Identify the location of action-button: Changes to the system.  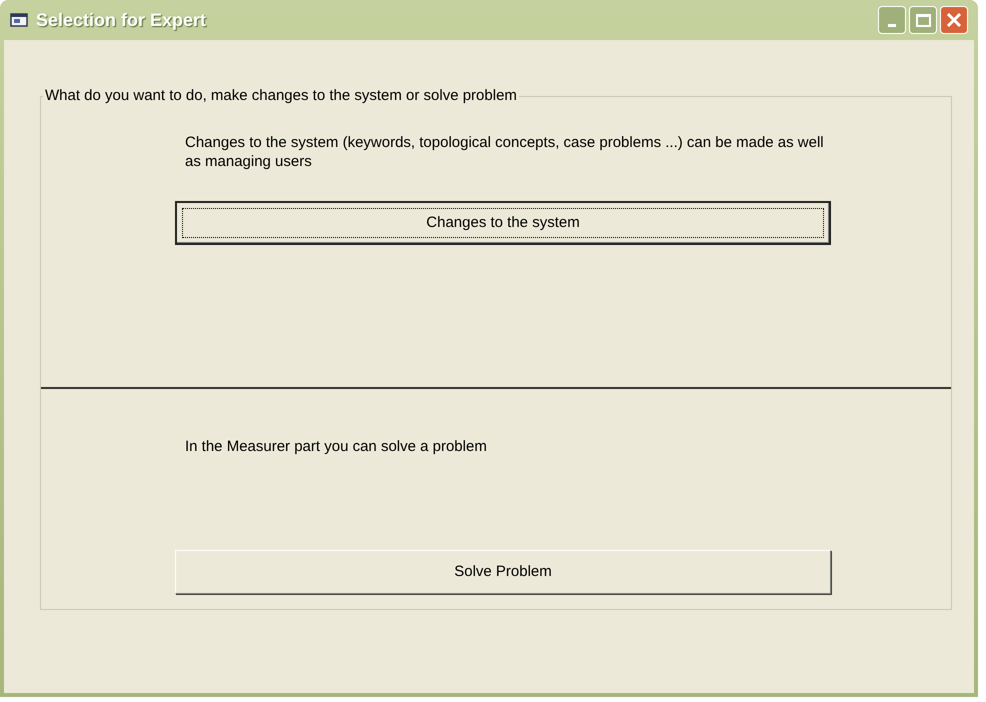
(503, 223).